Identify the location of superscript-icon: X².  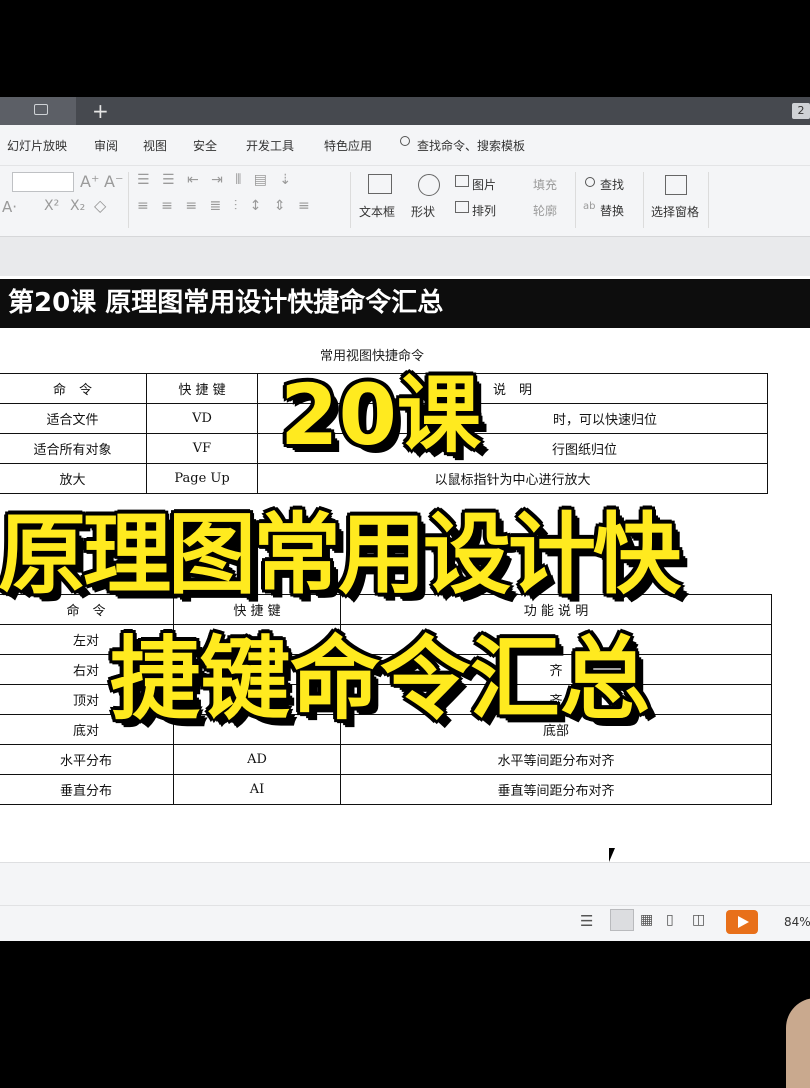
(51, 206).